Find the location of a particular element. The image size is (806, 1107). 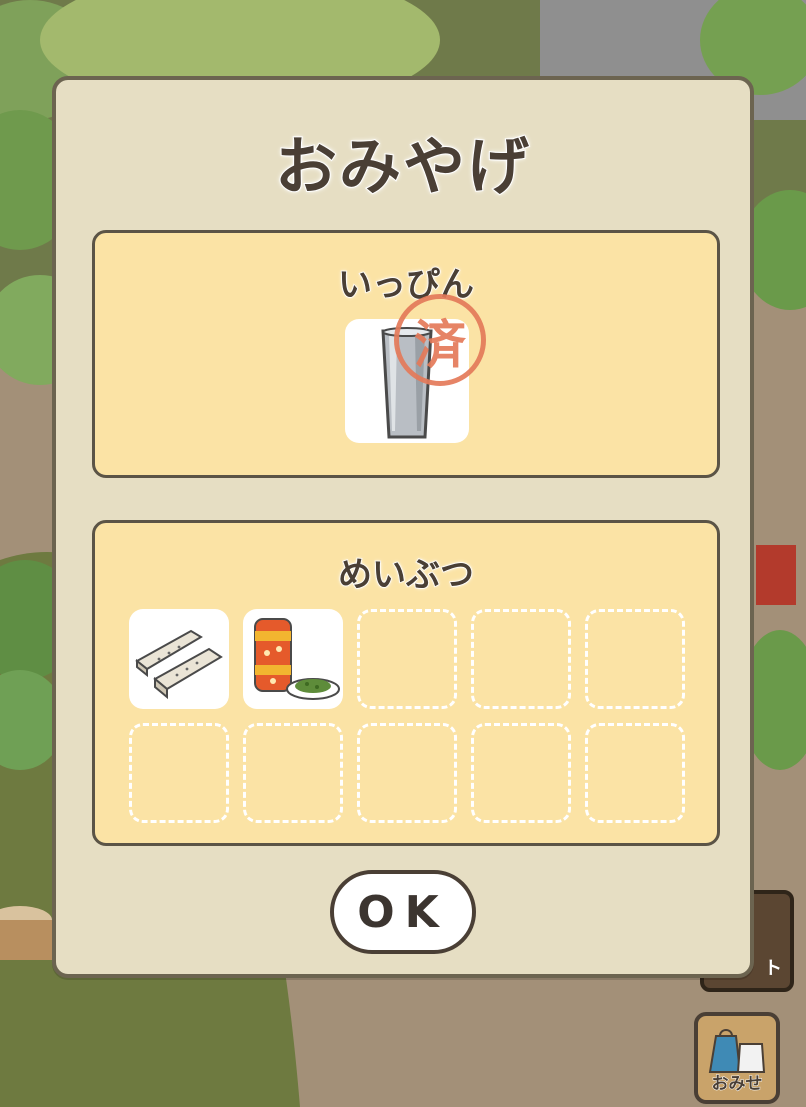

collected-stamp: 済 is located at coordinates (440, 340).